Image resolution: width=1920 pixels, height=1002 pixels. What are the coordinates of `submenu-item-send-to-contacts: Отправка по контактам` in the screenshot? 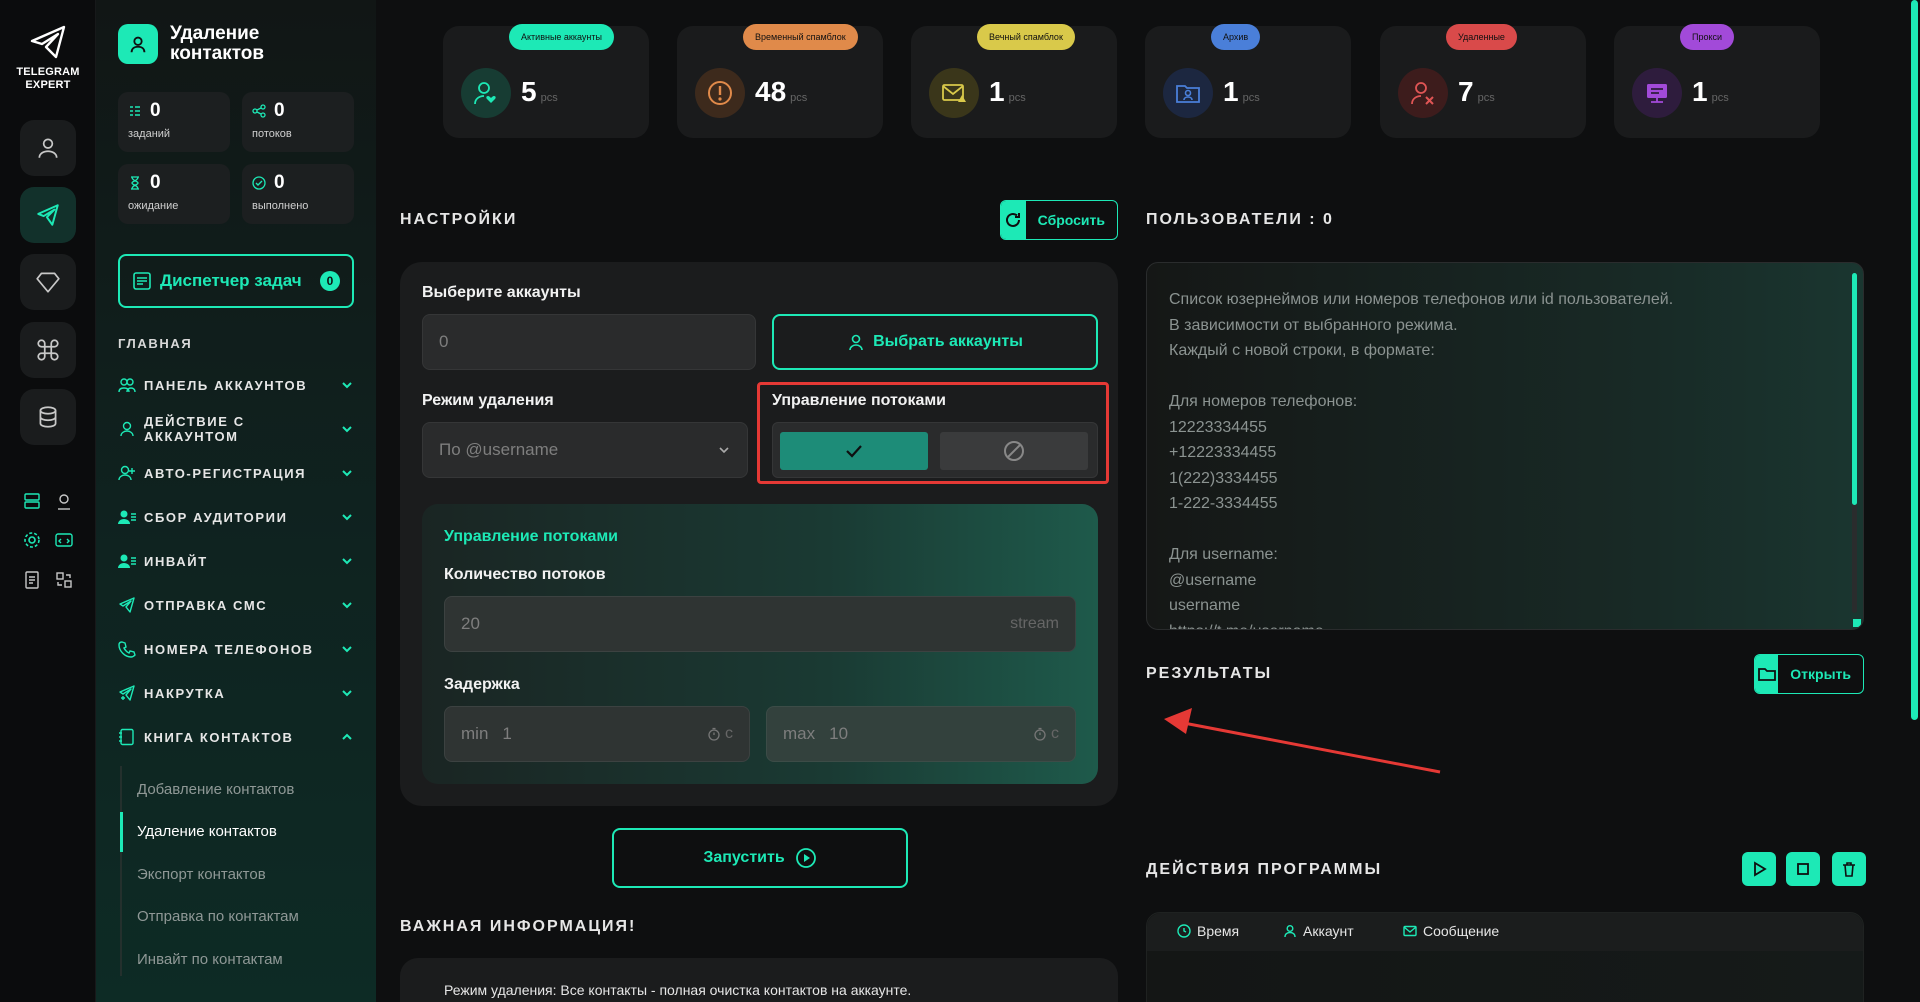 It's located at (218, 916).